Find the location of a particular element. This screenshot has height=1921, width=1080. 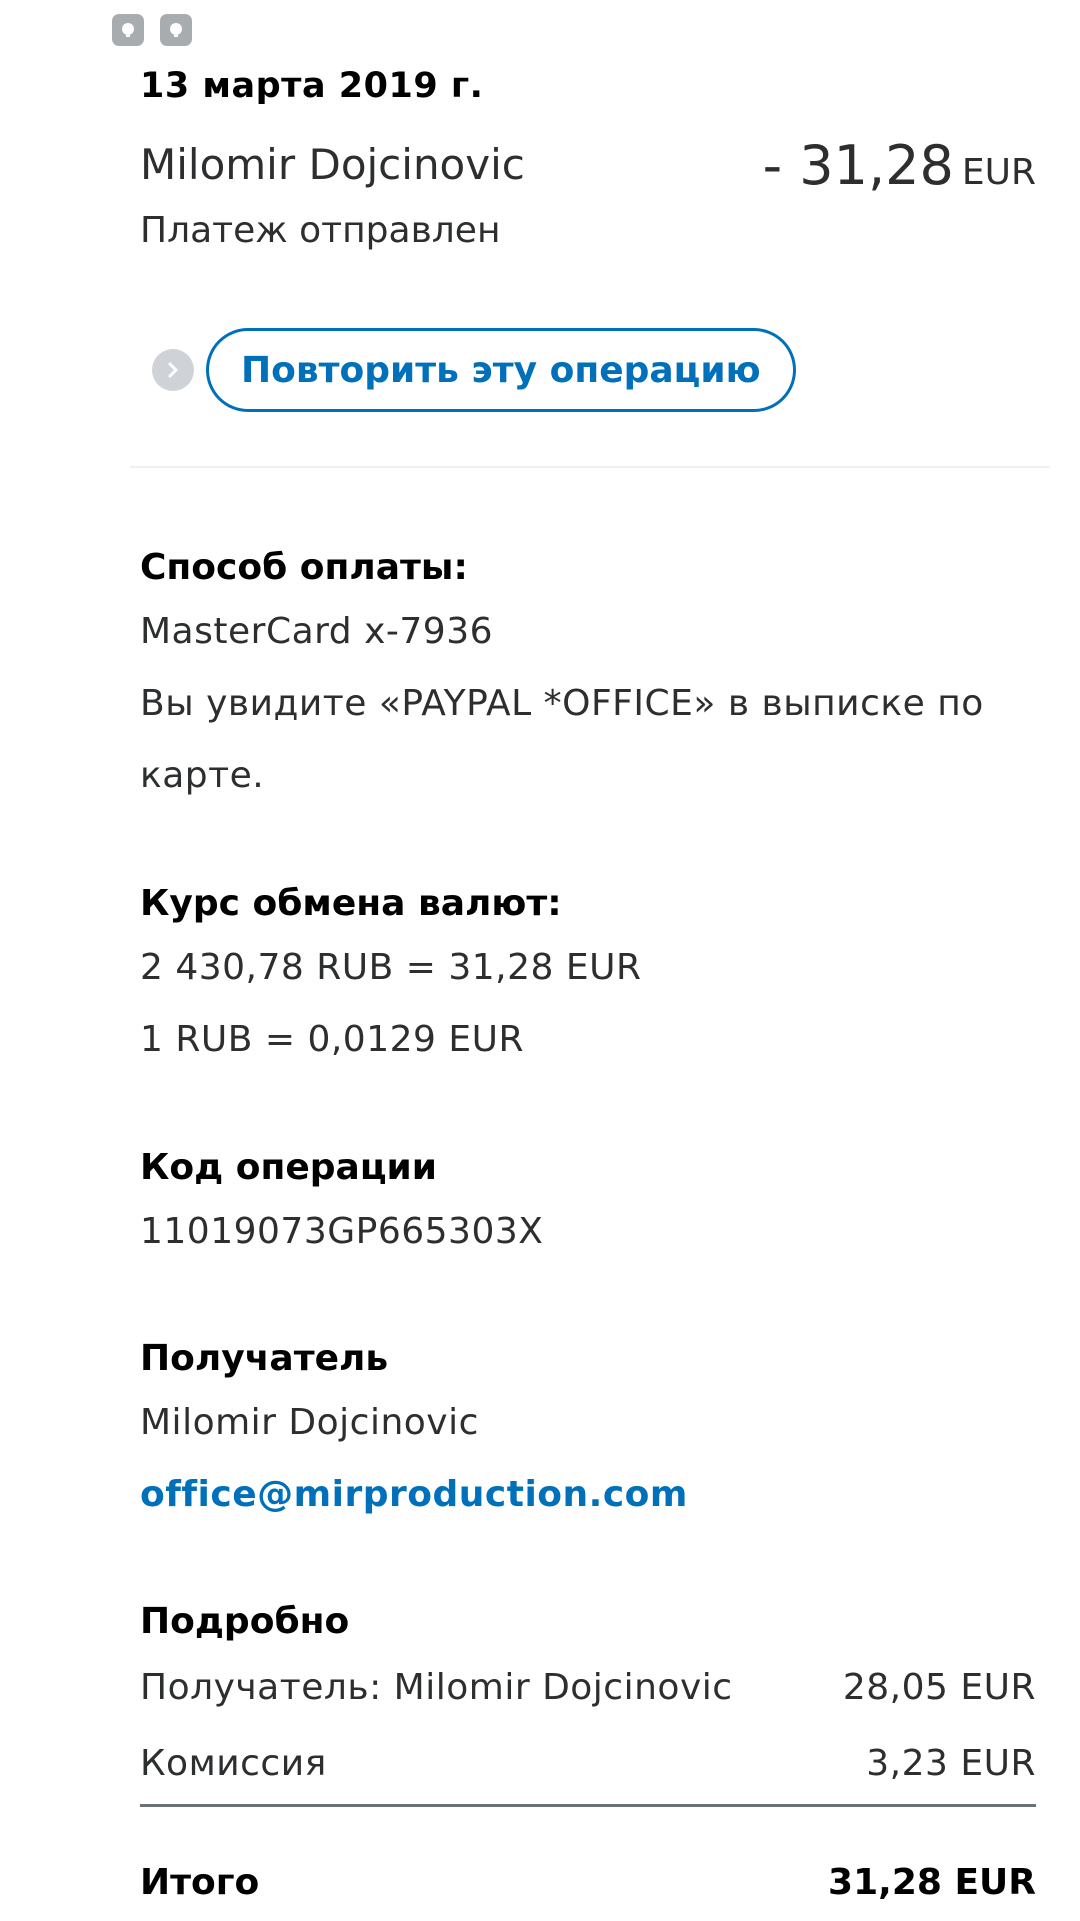

details-row: Получатель: Milomir Dojcinovic 28,05 EUR is located at coordinates (588, 1688).